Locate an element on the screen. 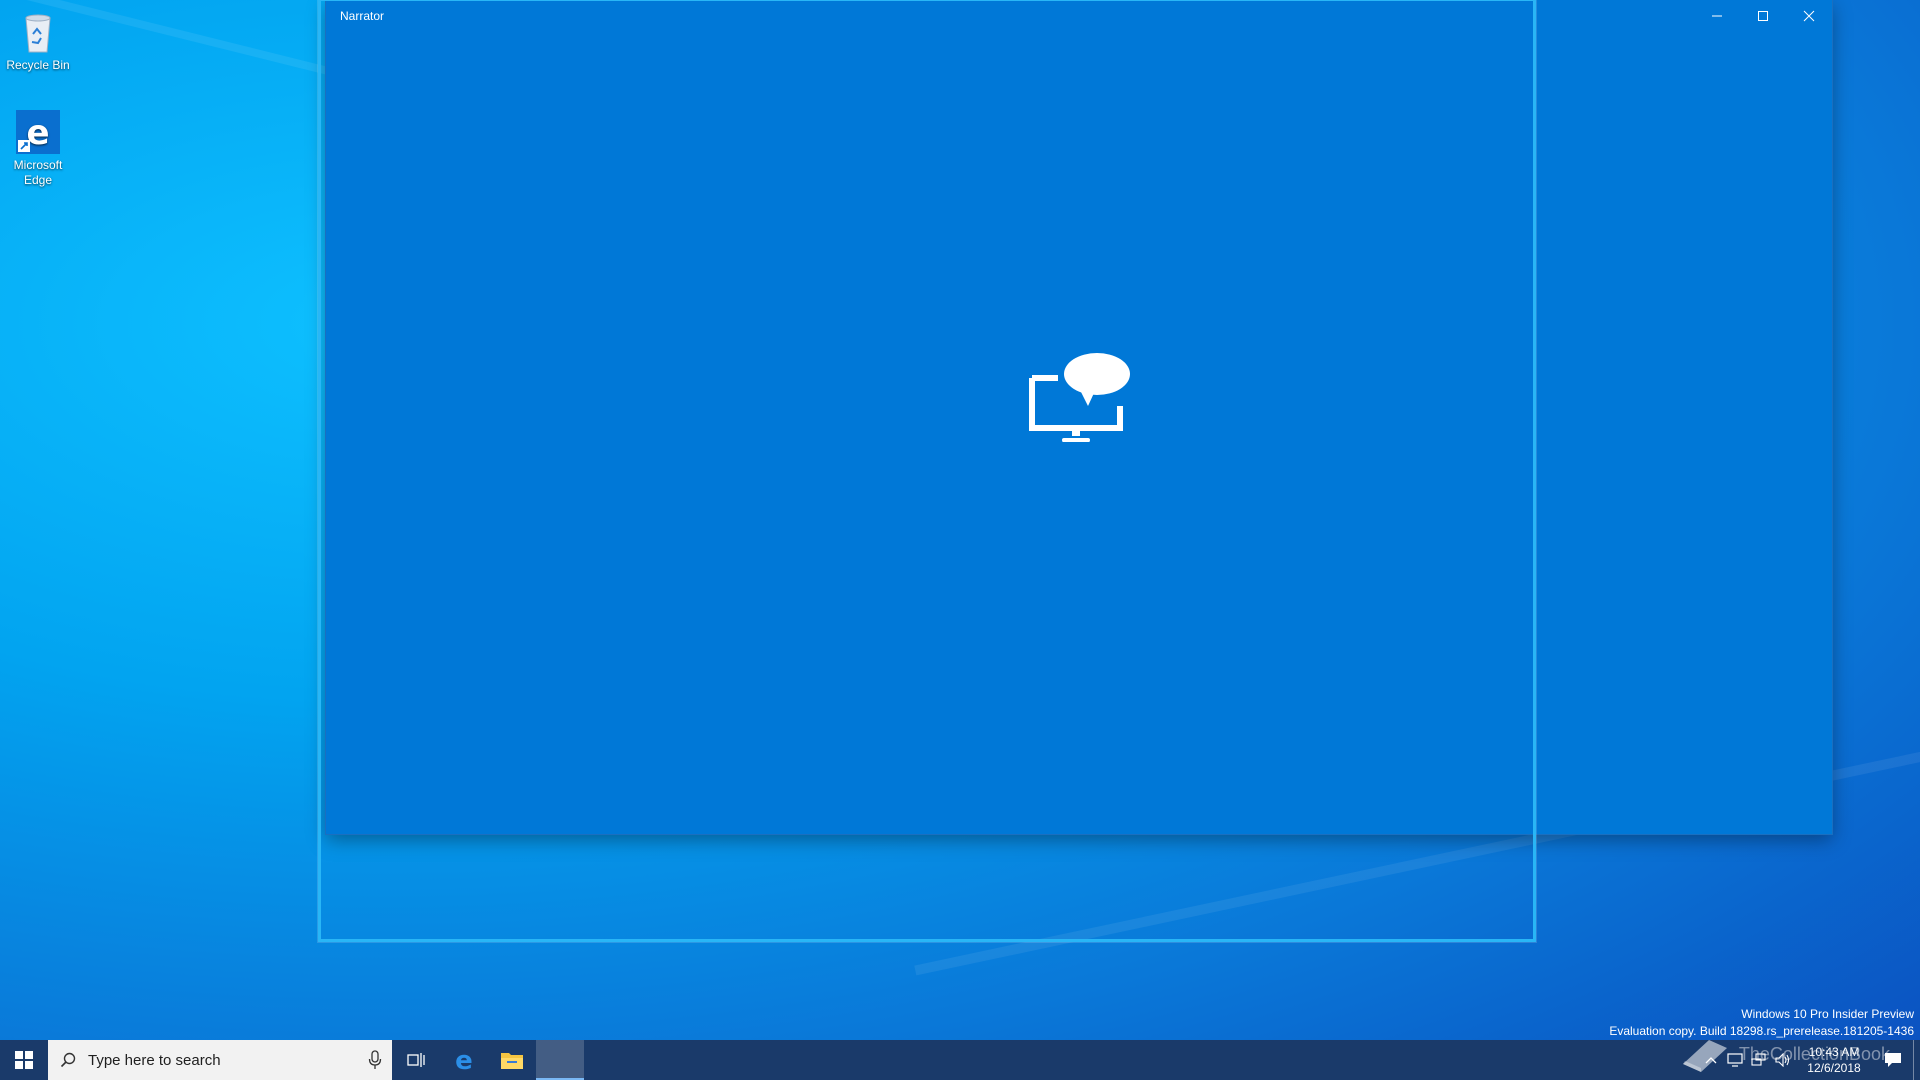 Image resolution: width=1920 pixels, height=1080 pixels. narrator-app-icon is located at coordinates (560, 1060).